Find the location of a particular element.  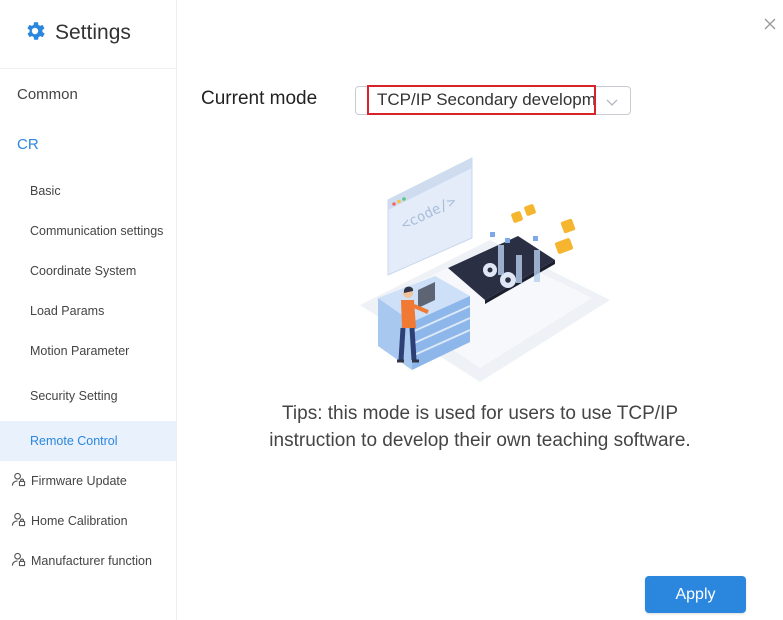

sidebar-item-coordinate-system: Coordinate System is located at coordinates (88, 271).